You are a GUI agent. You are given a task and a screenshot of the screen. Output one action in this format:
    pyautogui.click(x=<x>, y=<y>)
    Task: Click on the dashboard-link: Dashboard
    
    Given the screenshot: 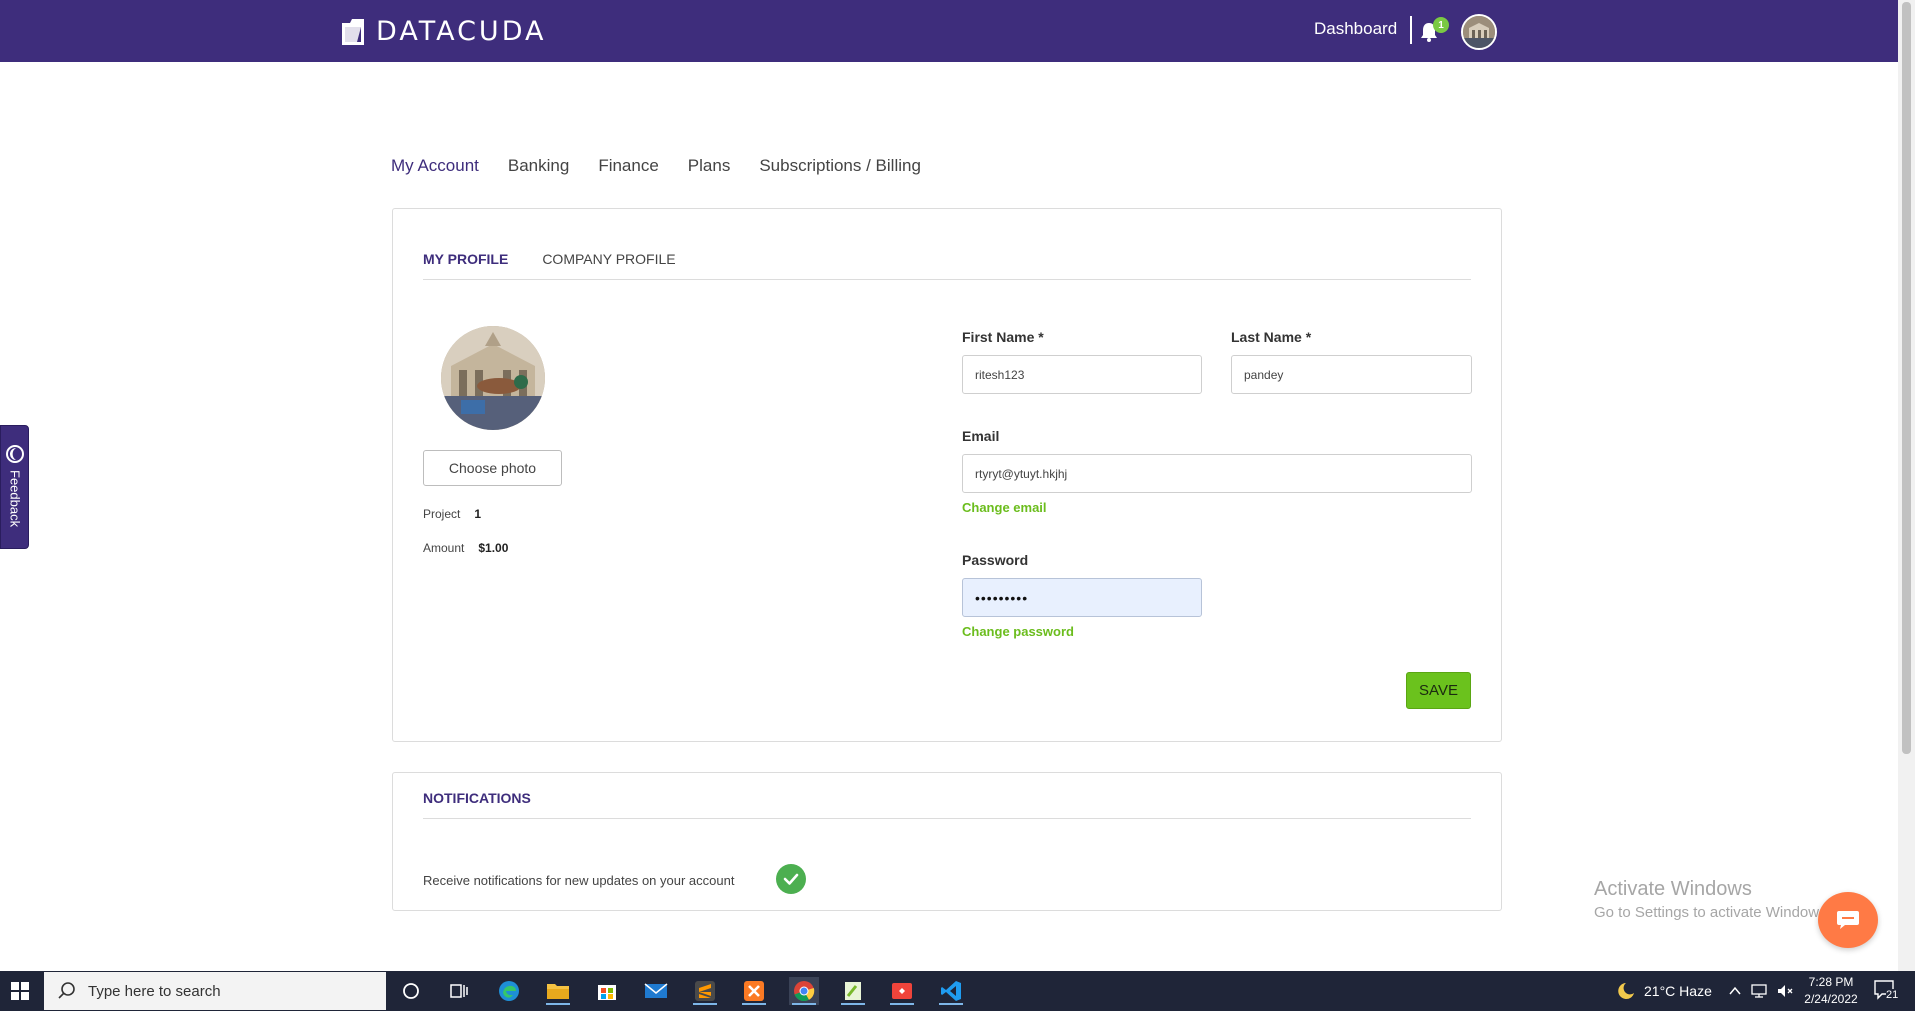 What is the action you would take?
    pyautogui.click(x=1355, y=29)
    